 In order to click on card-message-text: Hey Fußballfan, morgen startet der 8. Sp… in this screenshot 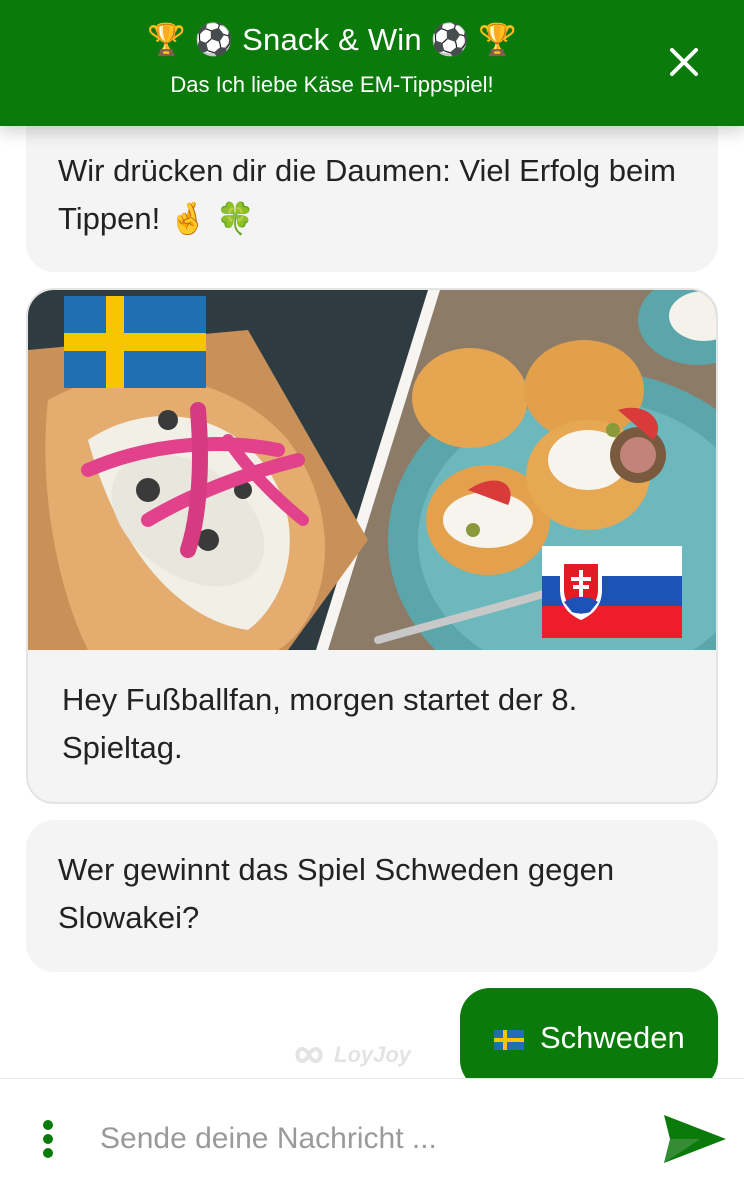, I will do `click(320, 723)`.